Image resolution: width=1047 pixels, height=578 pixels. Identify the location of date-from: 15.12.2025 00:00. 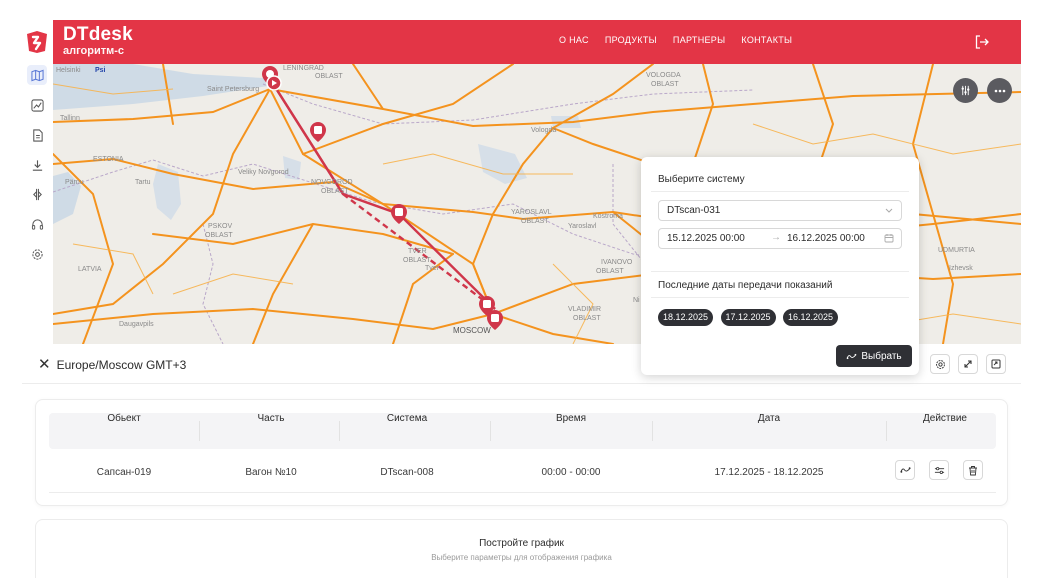
(706, 238).